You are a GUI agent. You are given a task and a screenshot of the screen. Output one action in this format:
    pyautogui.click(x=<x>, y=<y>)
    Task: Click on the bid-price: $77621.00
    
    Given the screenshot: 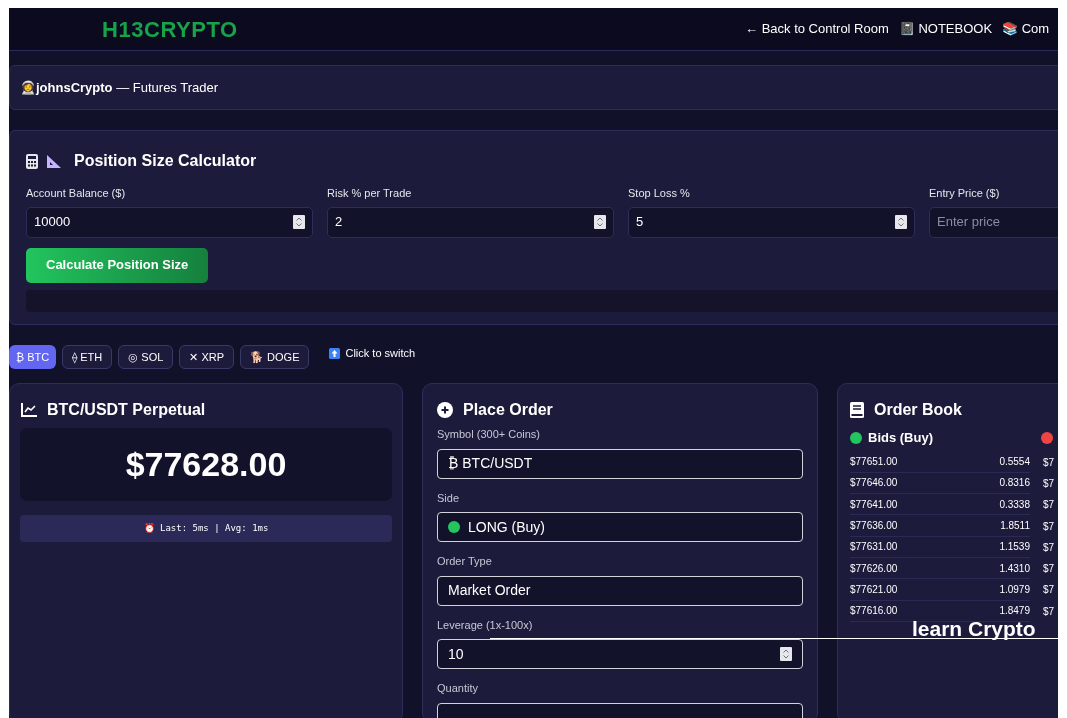 What is the action you would take?
    pyautogui.click(x=874, y=589)
    